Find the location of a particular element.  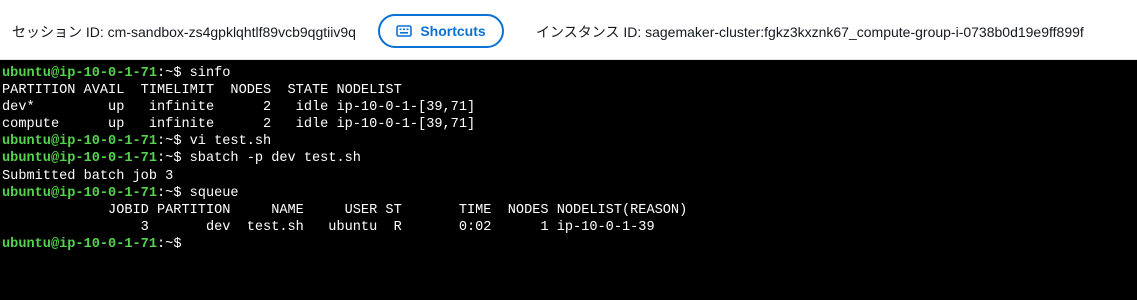

terminal-prompt-line: ubuntu@ip-10-0-1-71:~$ sinfo is located at coordinates (569, 73).